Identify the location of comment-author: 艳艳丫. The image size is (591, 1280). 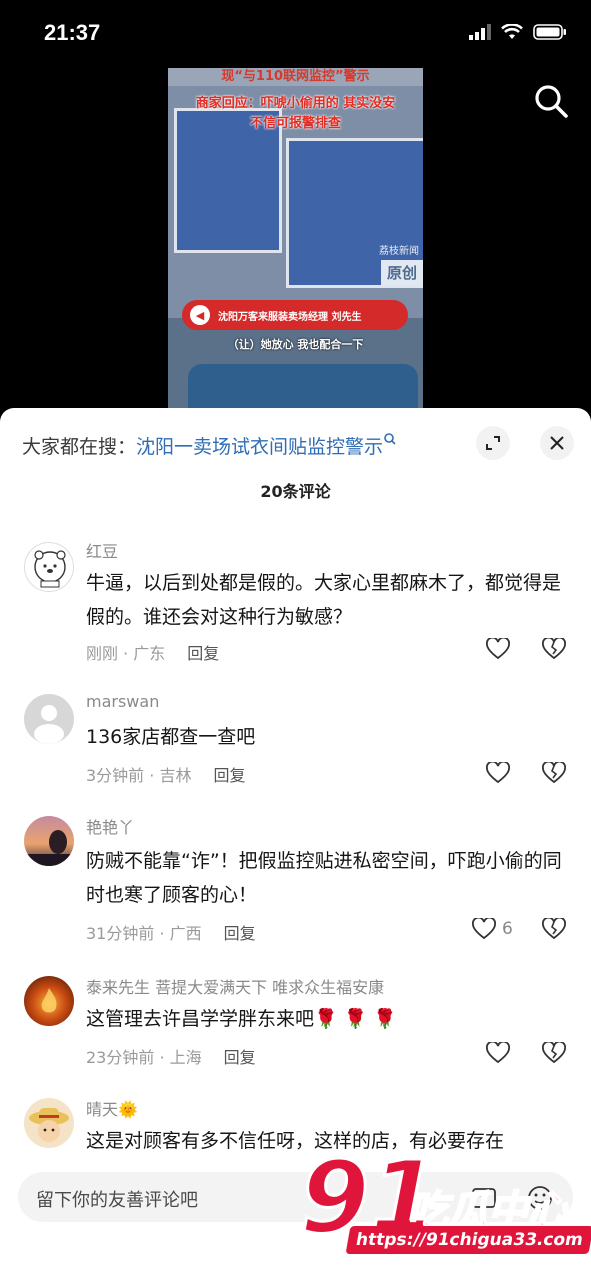
(110, 826).